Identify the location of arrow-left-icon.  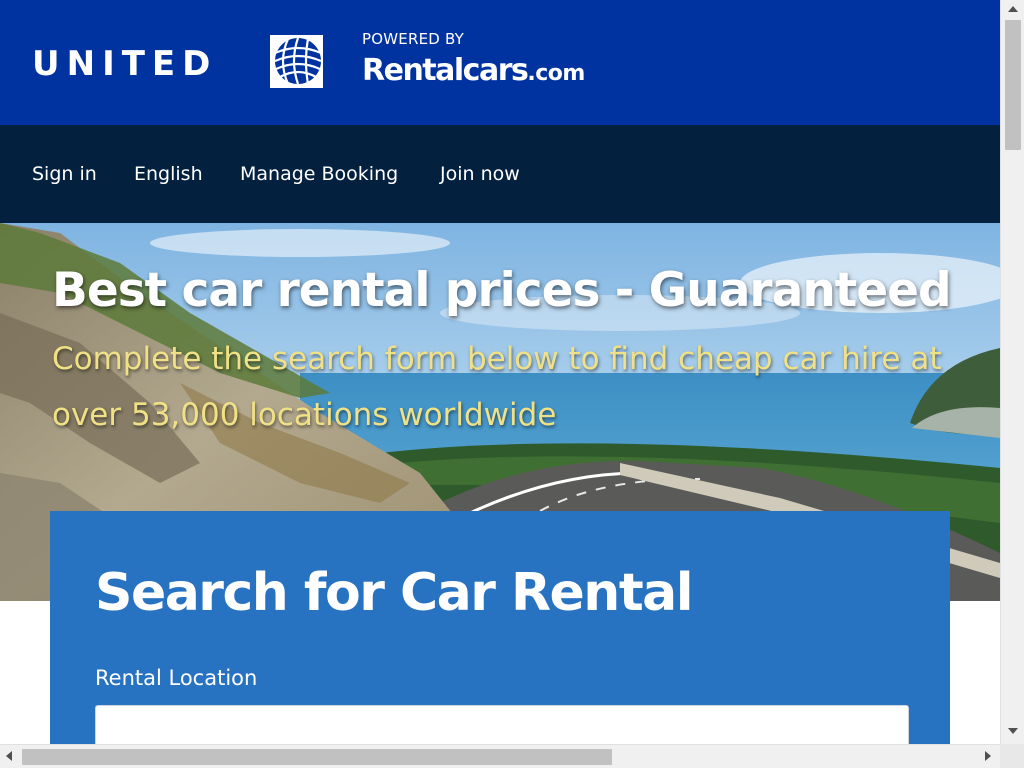
(9, 756).